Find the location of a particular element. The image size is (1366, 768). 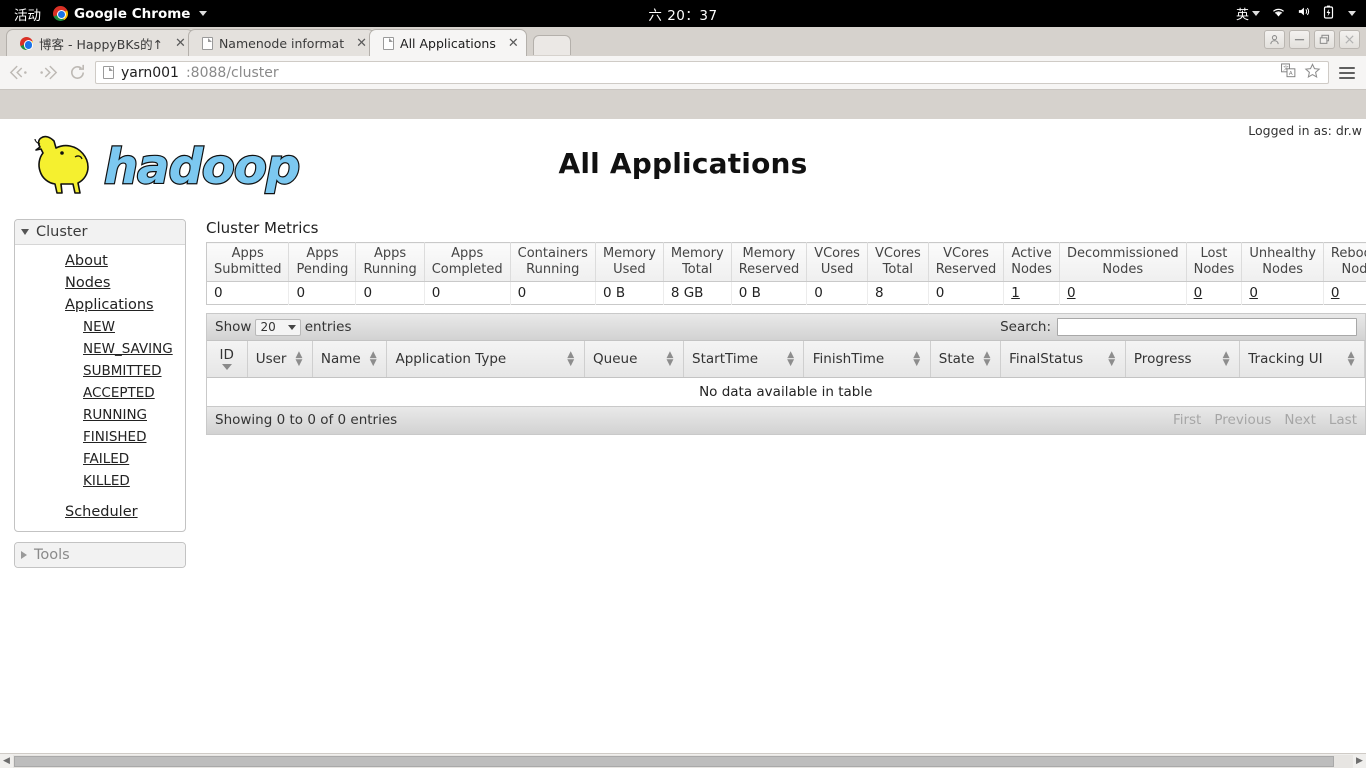

new-tab-button is located at coordinates (551, 45).